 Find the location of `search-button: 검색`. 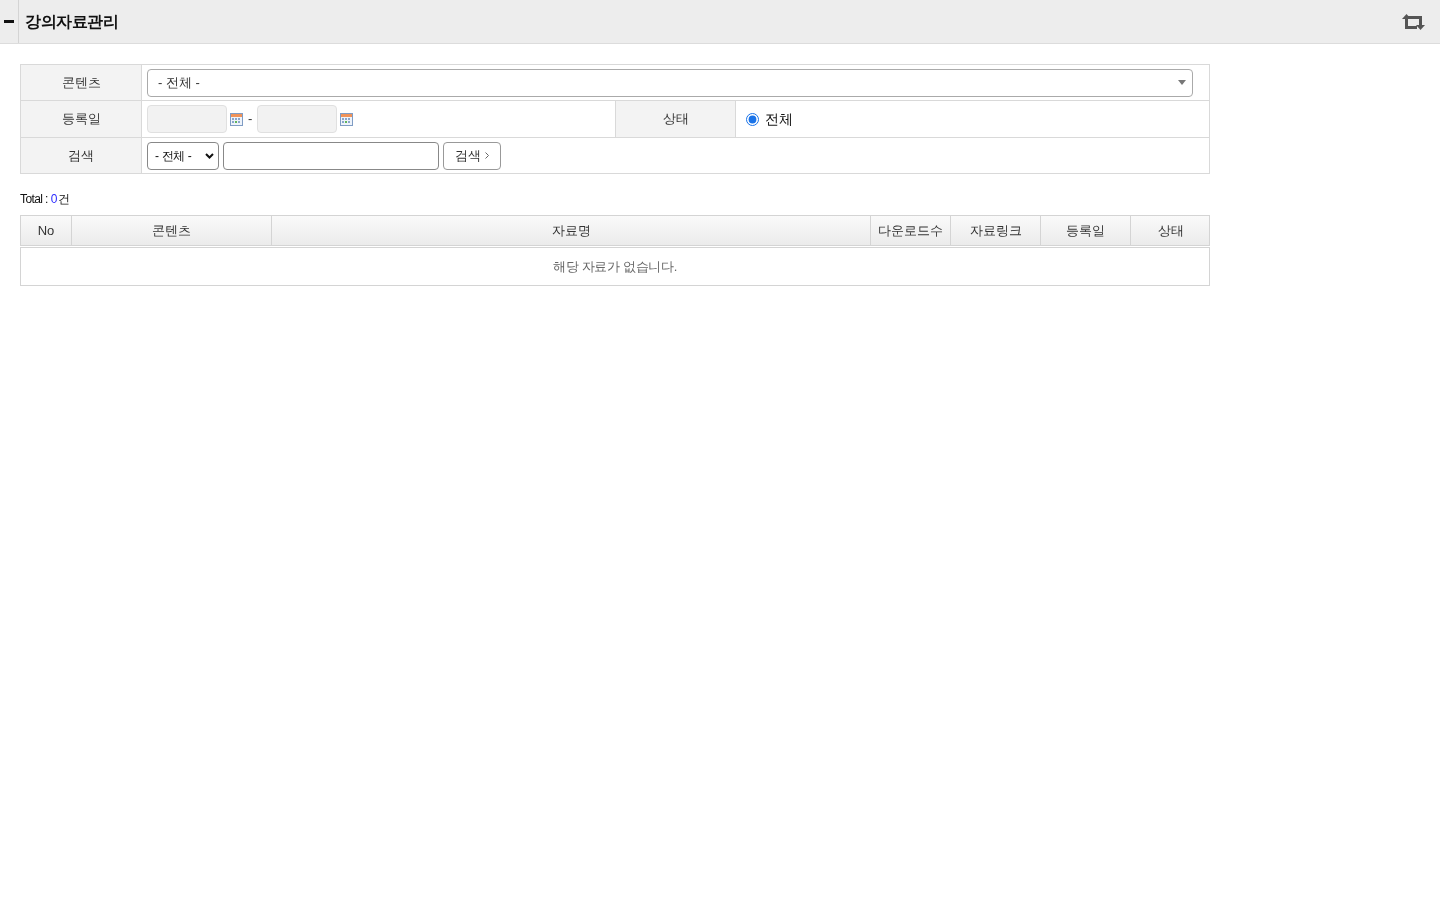

search-button: 검색 is located at coordinates (472, 155).